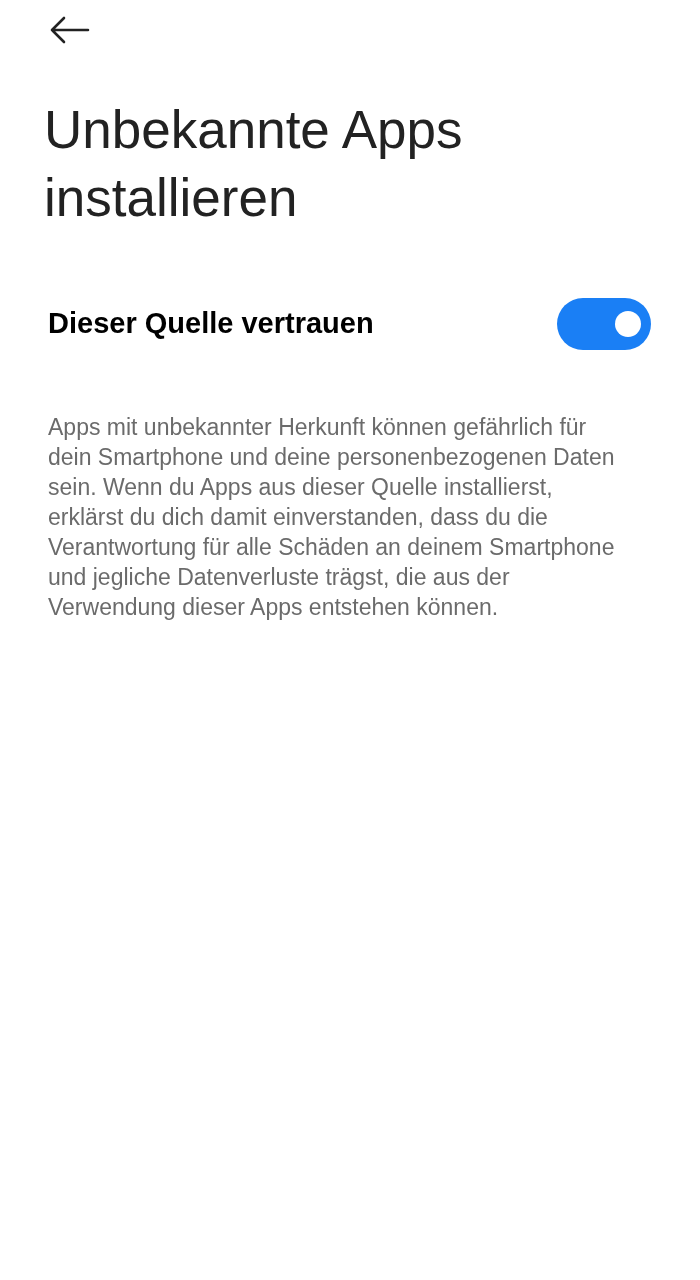 The height and width of the screenshot is (1280, 700). Describe the element at coordinates (604, 324) in the screenshot. I see `toggle-switch` at that location.